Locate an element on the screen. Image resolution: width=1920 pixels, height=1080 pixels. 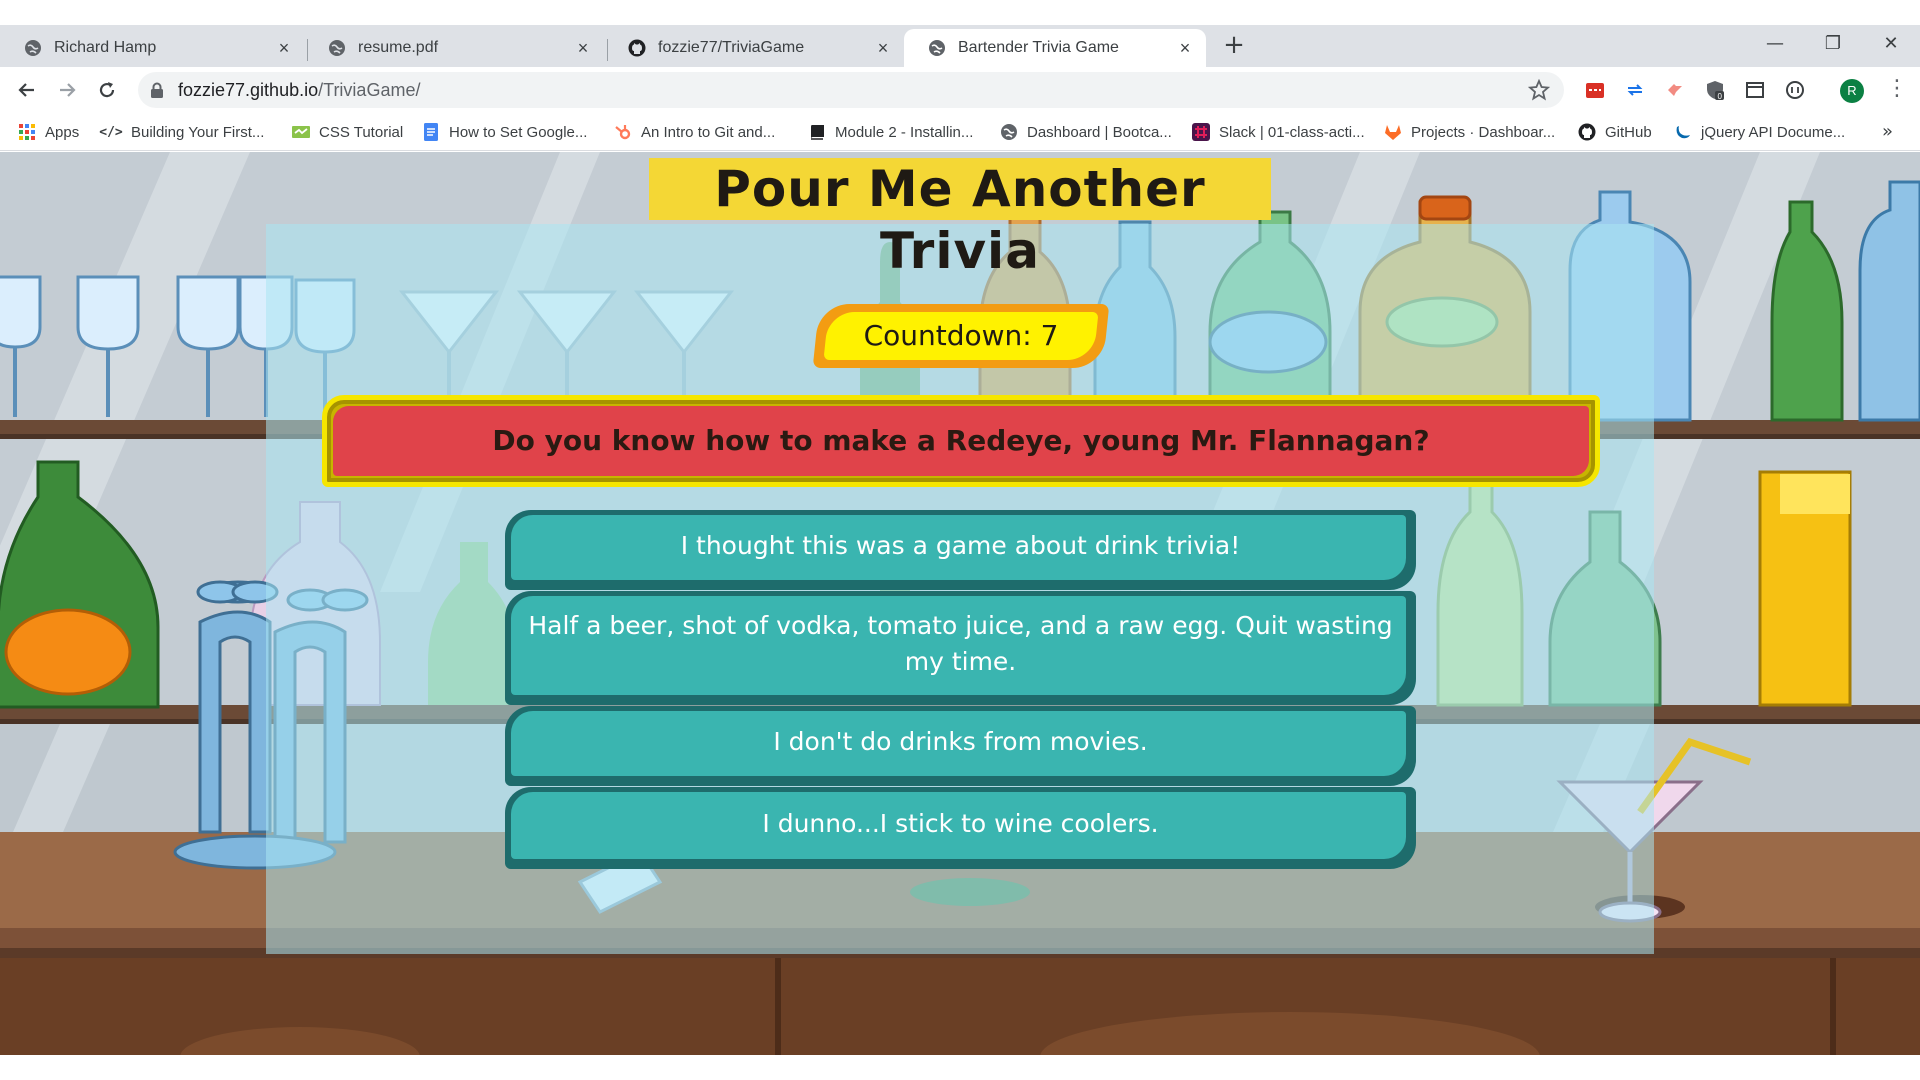
tab-title: fozzie77/TriviaGame is located at coordinates (731, 47).